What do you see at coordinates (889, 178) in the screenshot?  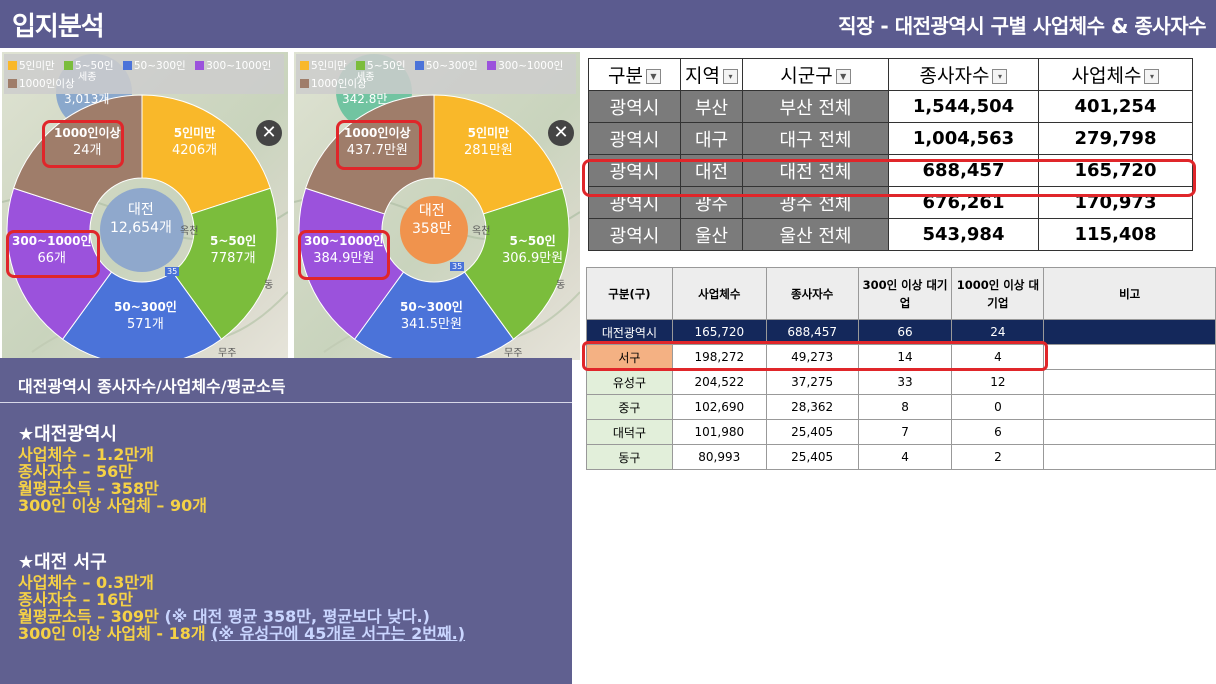 I see `highlight-box-daejeon-row` at bounding box center [889, 178].